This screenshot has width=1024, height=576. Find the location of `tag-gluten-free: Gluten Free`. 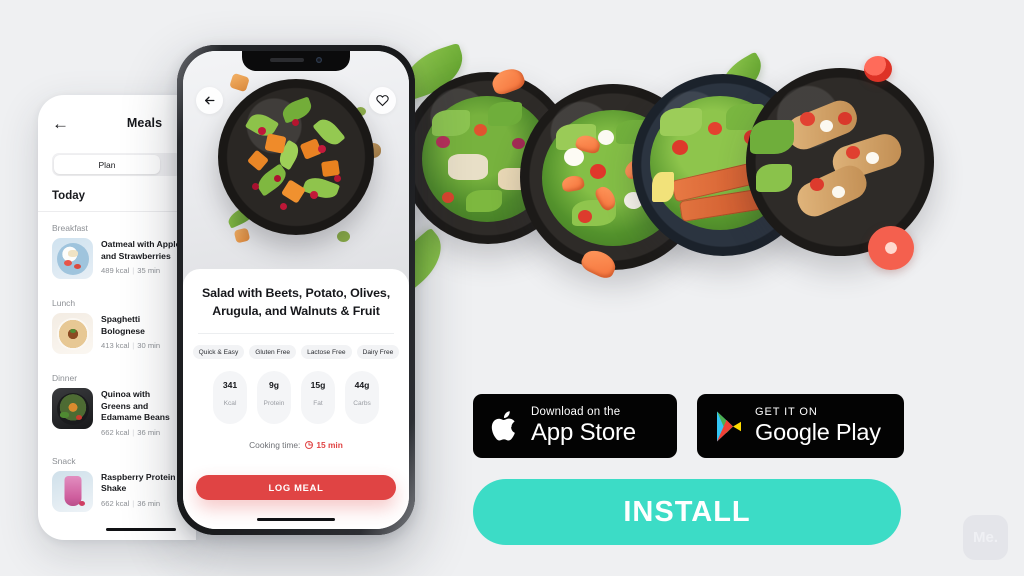

tag-gluten-free: Gluten Free is located at coordinates (273, 352).